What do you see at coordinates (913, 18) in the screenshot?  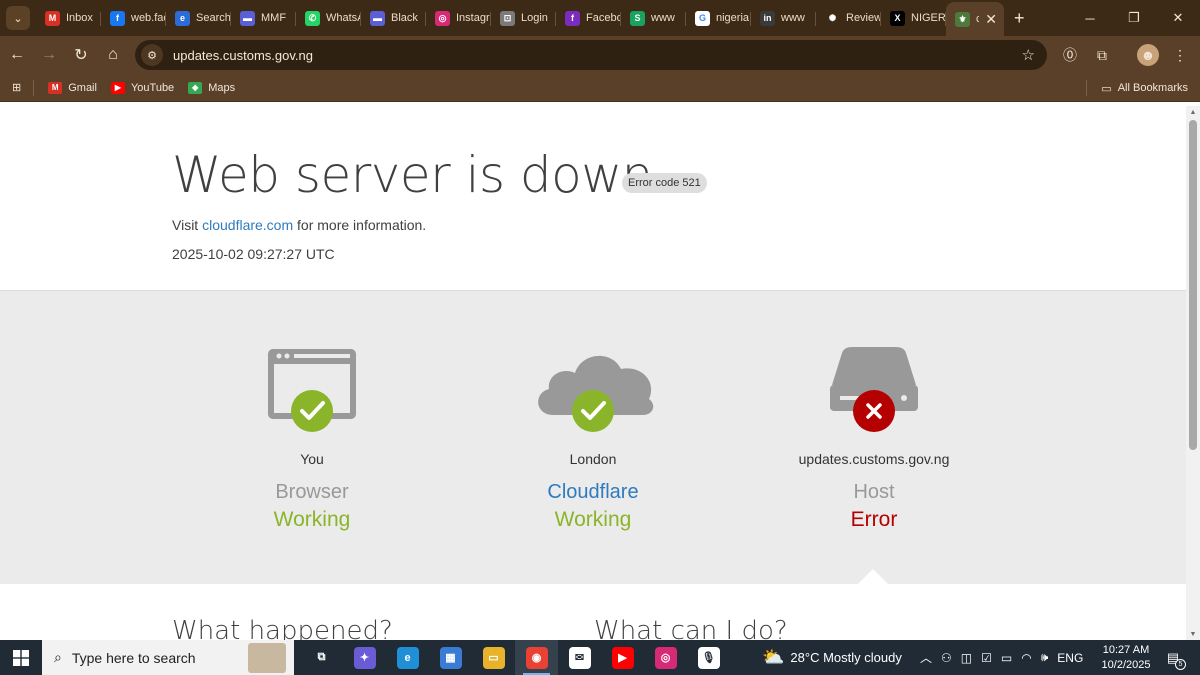 I see `tab: X NIGERIA` at bounding box center [913, 18].